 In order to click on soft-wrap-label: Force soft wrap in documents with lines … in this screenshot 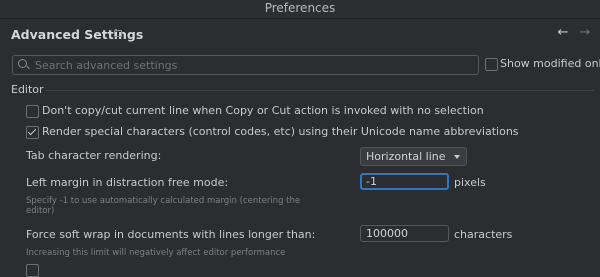, I will do `click(171, 234)`.